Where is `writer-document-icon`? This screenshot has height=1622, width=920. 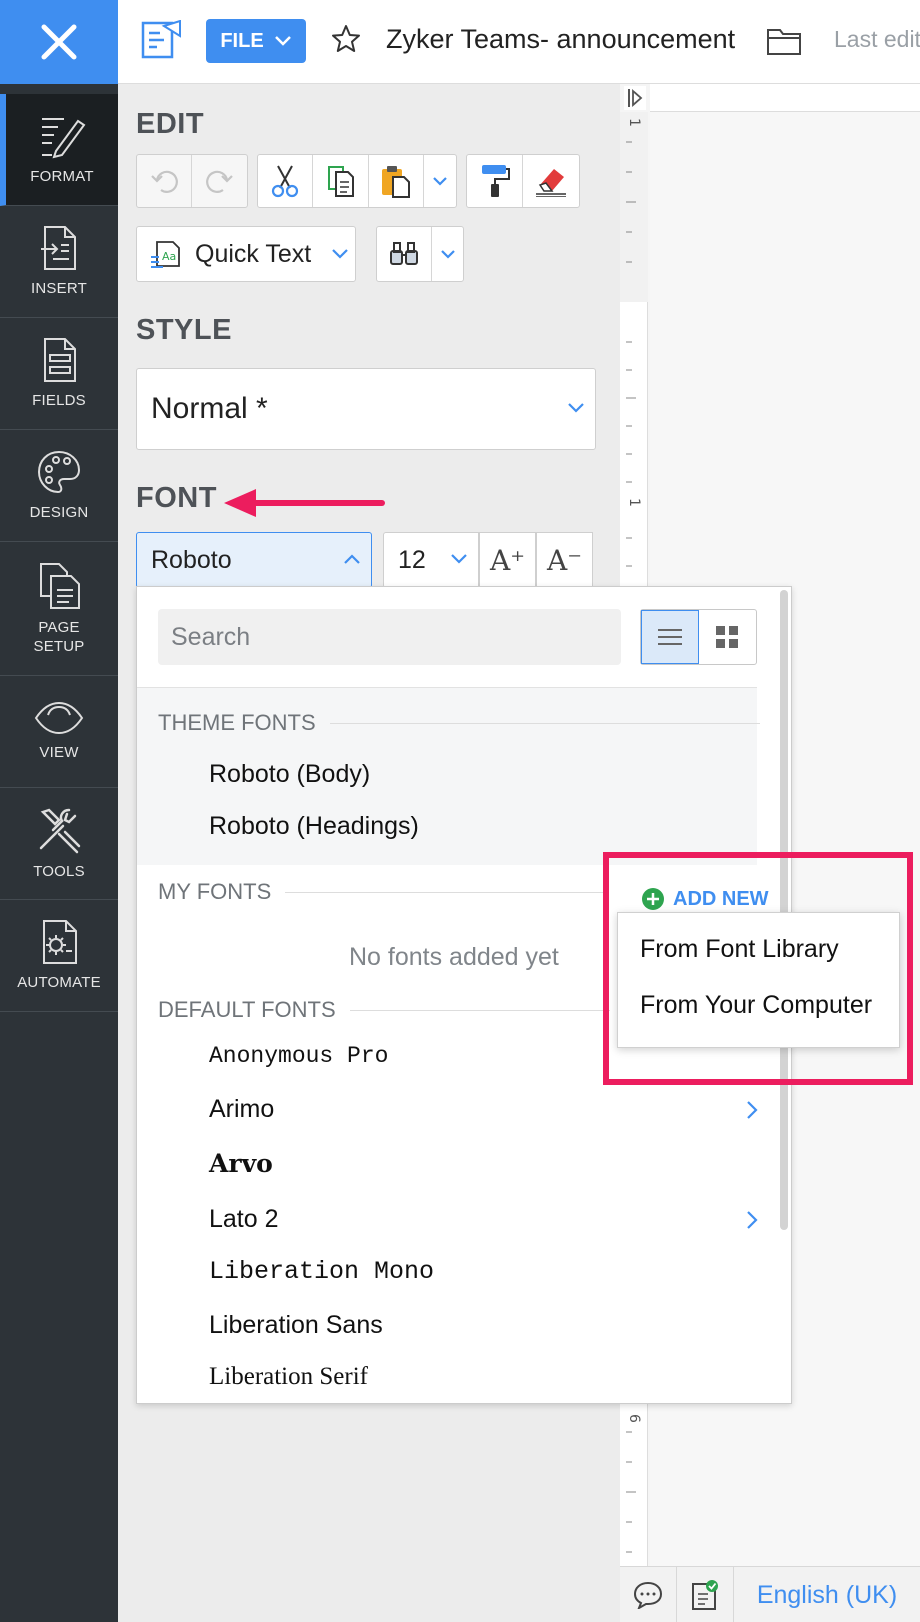 writer-document-icon is located at coordinates (162, 42).